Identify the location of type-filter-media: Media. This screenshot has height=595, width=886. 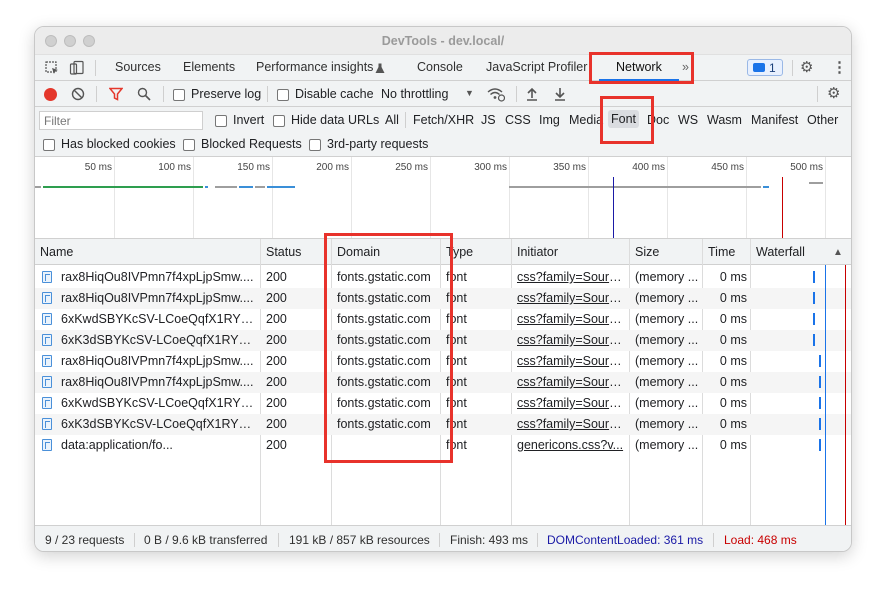
(586, 120).